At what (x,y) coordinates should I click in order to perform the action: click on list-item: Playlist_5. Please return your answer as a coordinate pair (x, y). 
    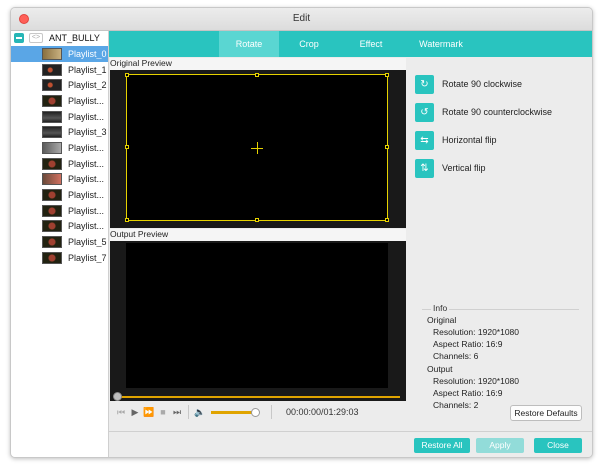
    Looking at the image, I should click on (59, 242).